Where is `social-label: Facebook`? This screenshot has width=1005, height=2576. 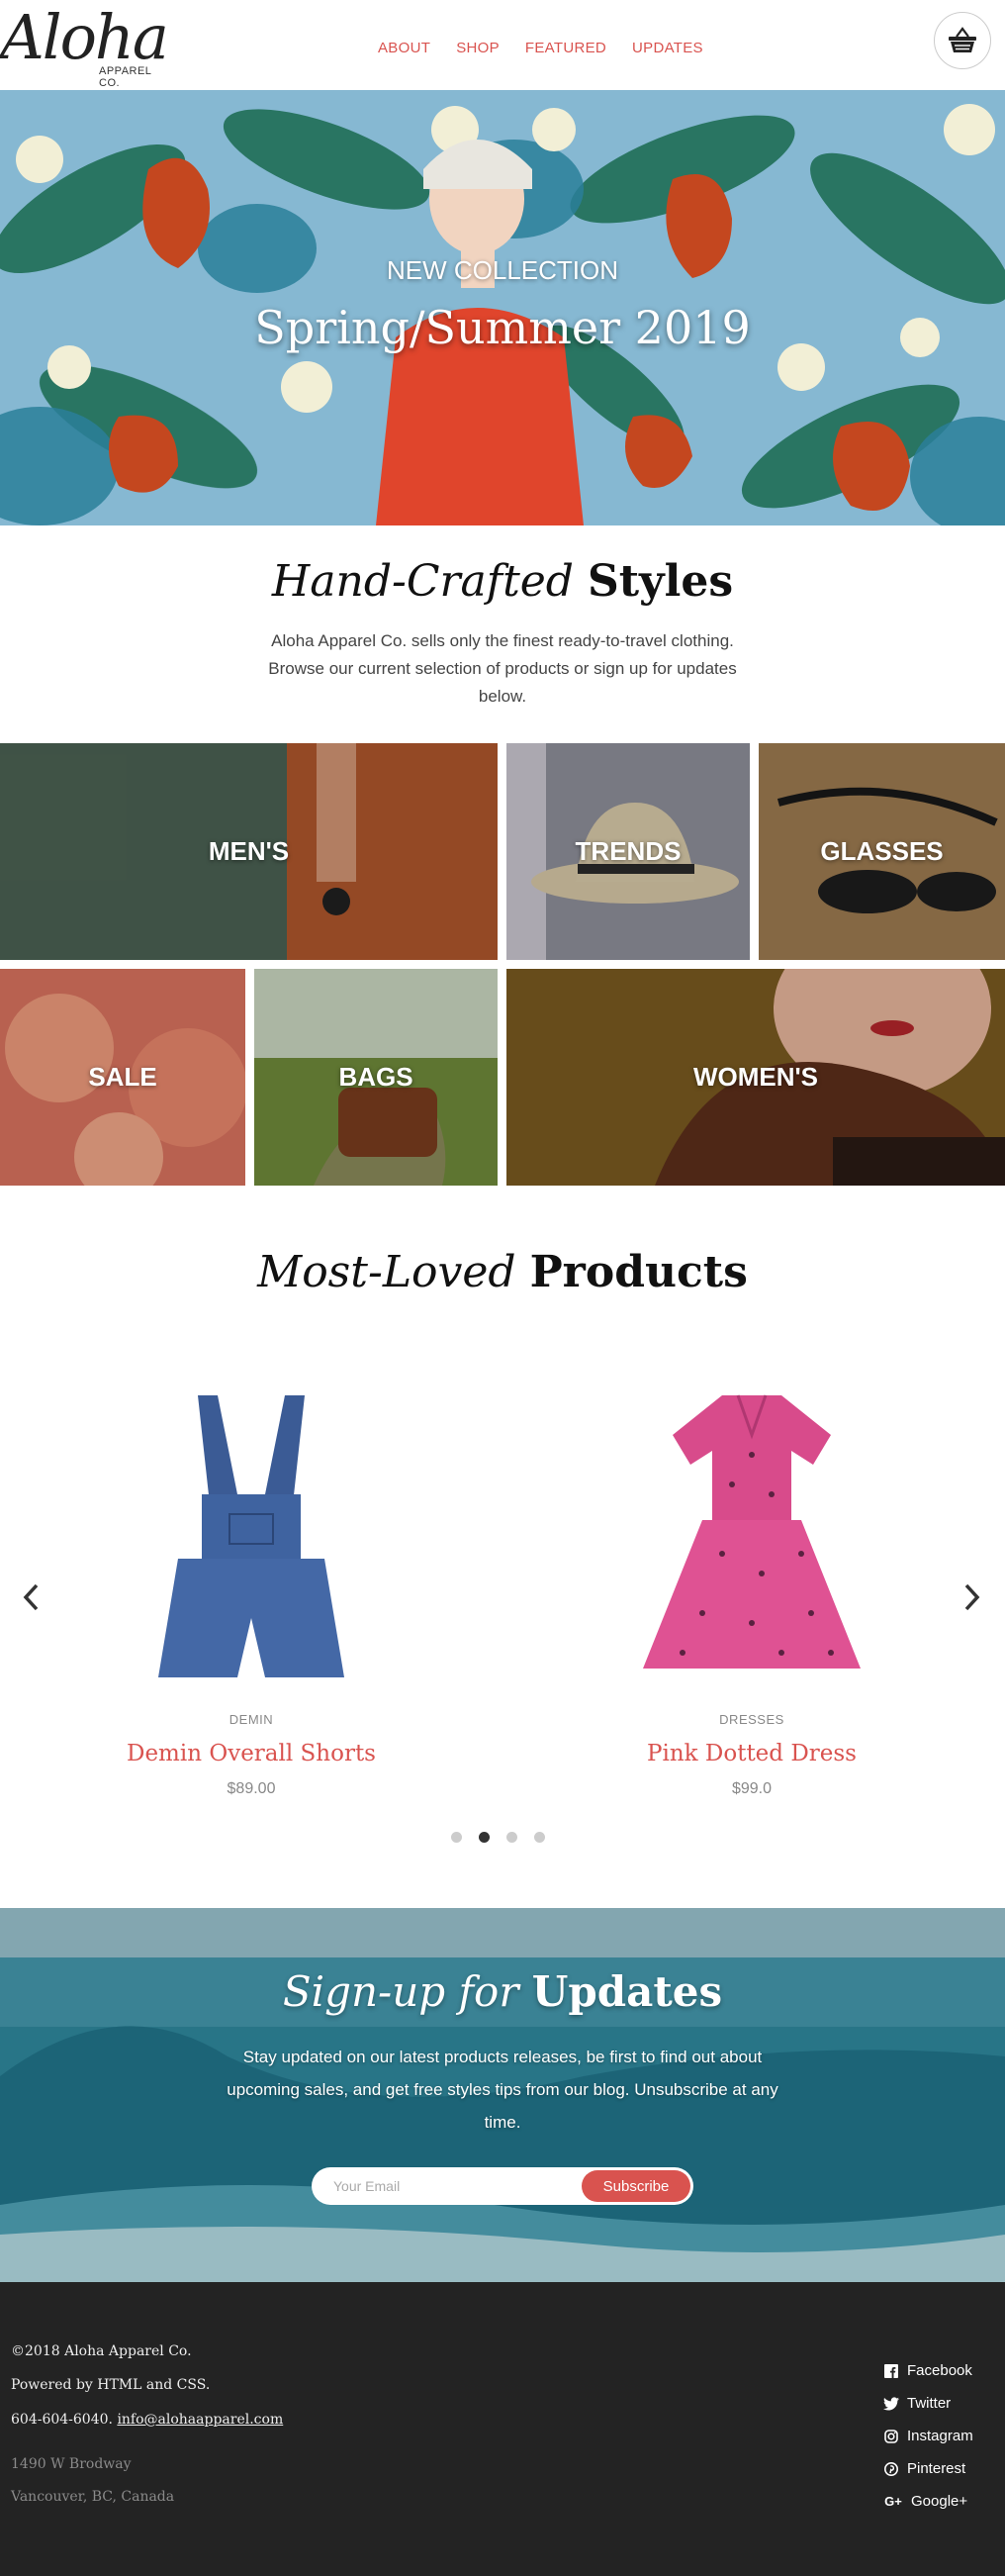
social-label: Facebook is located at coordinates (939, 2370).